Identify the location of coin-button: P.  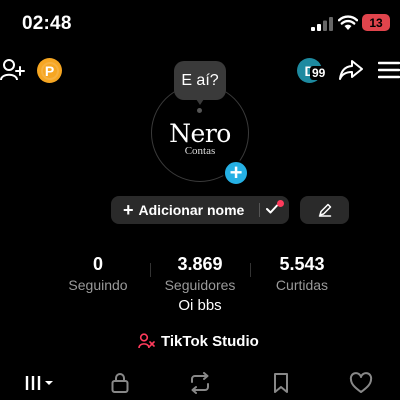
(49, 70).